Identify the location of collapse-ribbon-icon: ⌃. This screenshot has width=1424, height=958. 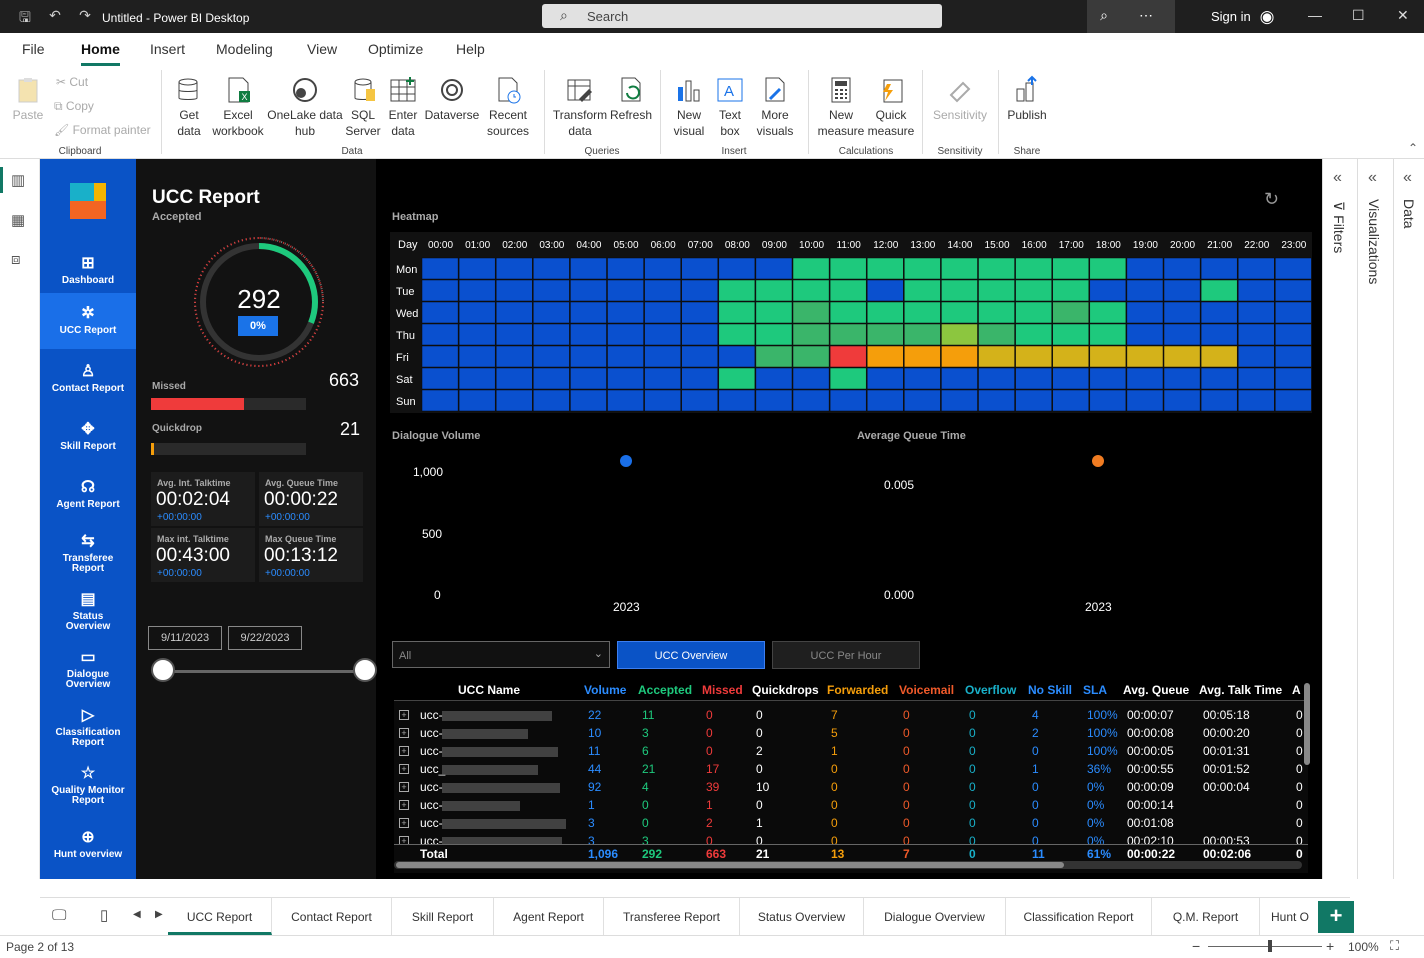
(1413, 148).